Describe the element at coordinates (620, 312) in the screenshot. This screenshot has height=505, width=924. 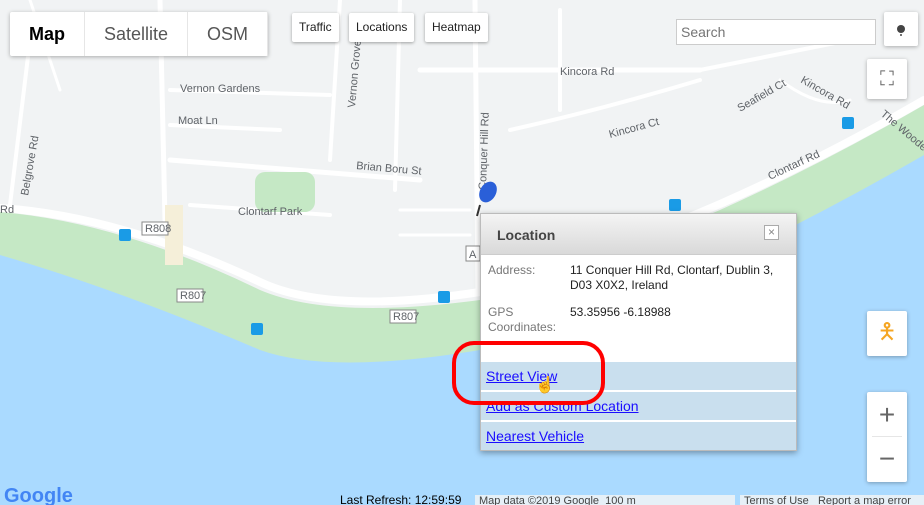
I see `gps-value: 53.35956 -6.18988` at that location.